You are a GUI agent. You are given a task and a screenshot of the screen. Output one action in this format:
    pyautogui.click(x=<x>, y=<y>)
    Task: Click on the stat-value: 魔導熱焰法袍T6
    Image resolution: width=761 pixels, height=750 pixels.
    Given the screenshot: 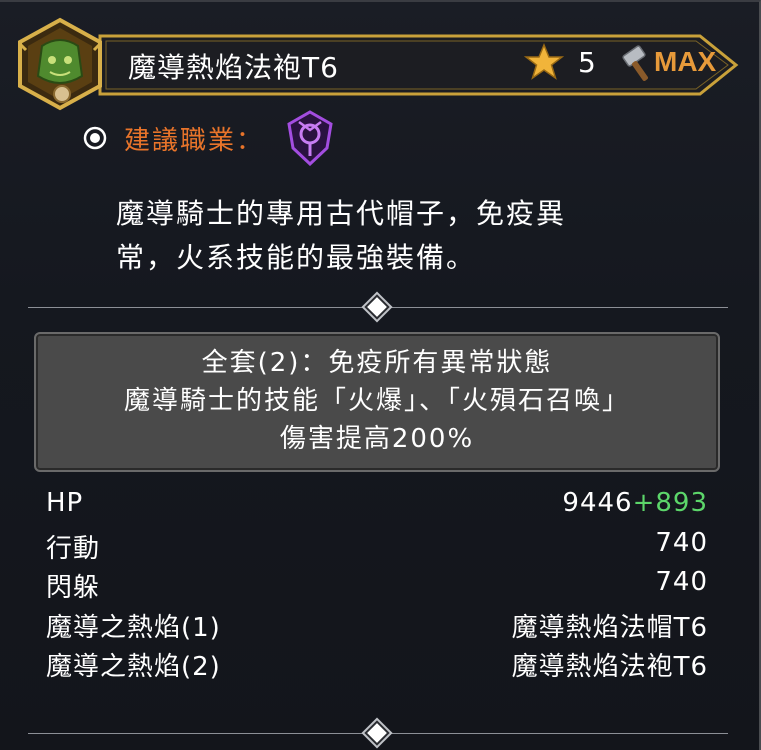 What is the action you would take?
    pyautogui.click(x=609, y=667)
    